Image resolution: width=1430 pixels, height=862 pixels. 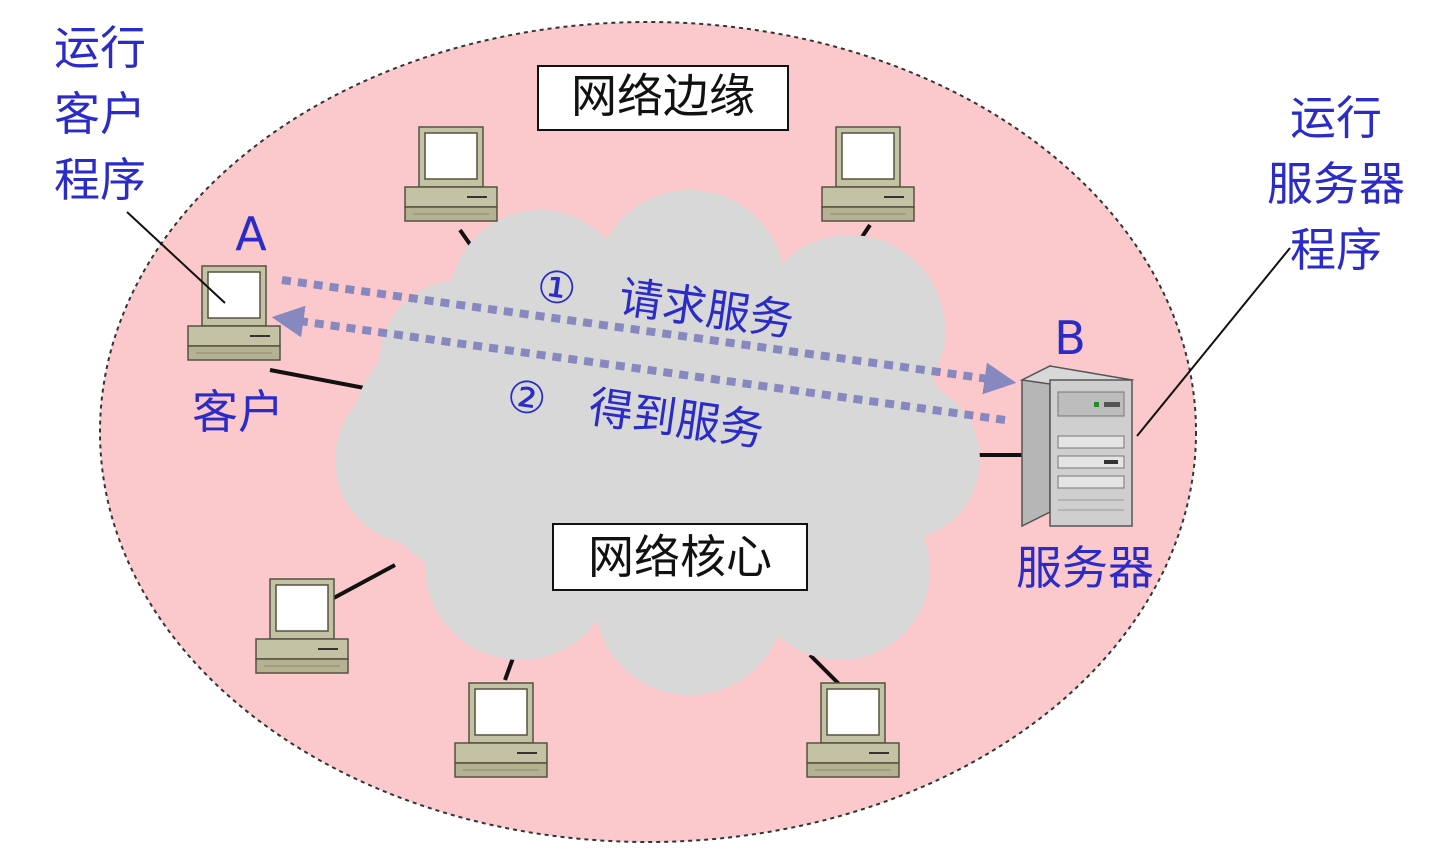 I want to click on server-program-line3: 程序, so click(x=1336, y=250).